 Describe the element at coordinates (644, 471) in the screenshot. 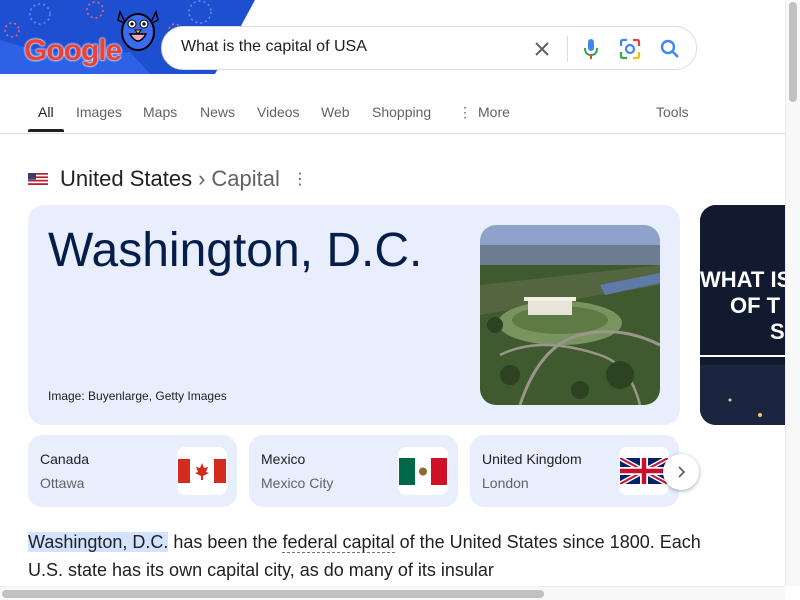

I see `uk-flag-icon` at that location.